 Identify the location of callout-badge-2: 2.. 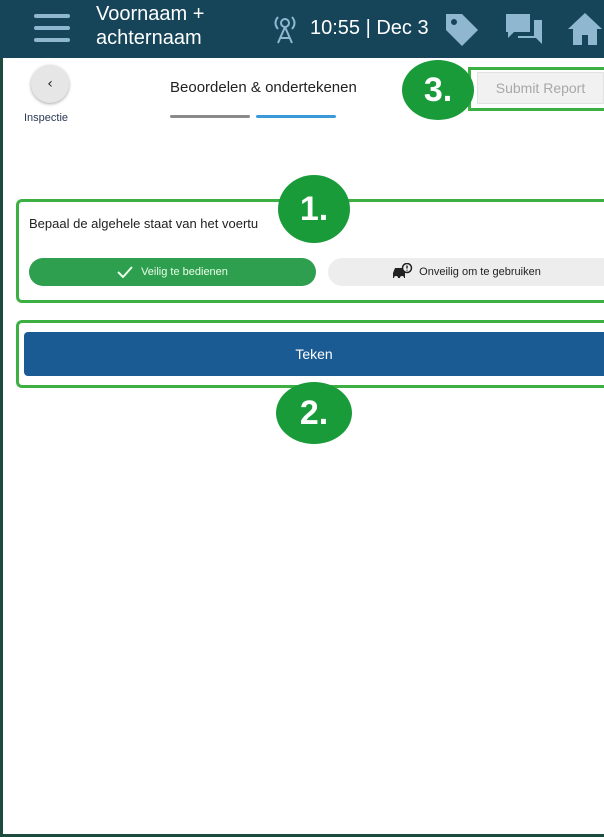
(314, 413).